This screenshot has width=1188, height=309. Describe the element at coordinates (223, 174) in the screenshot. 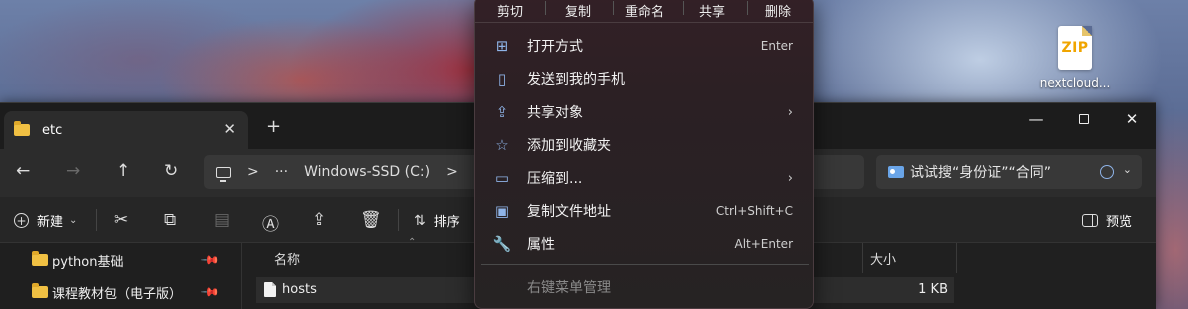

I see `this-pc-icon` at that location.